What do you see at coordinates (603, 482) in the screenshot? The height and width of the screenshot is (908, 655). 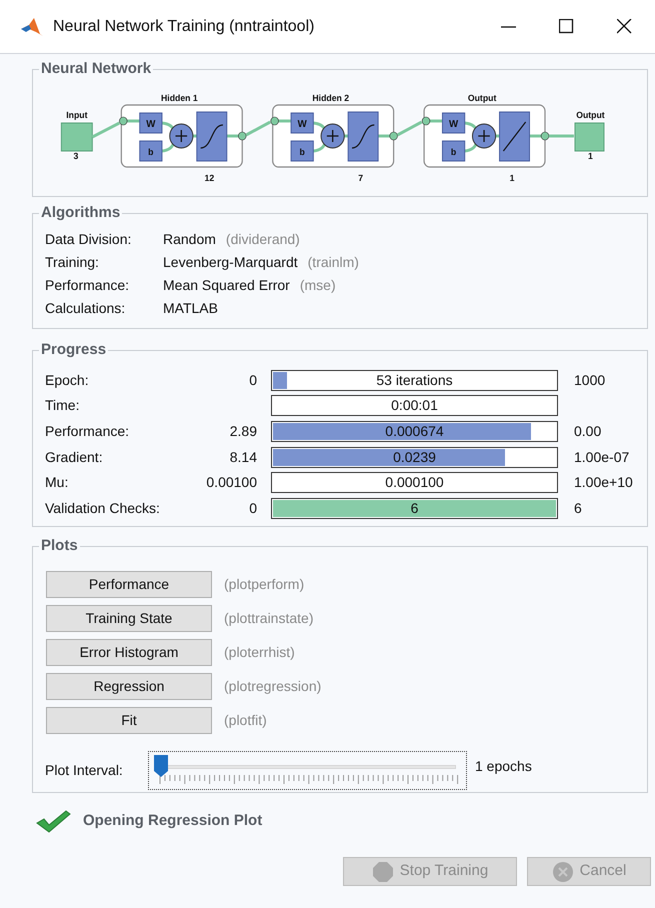 I see `end-value: 1.00e+10` at bounding box center [603, 482].